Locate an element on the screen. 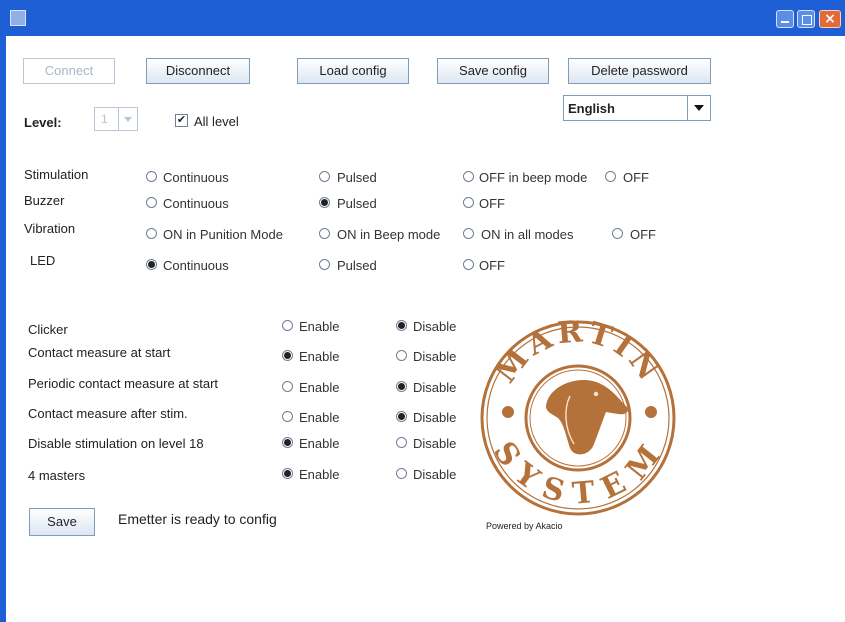  svg-text: MARTIN is located at coordinates (578, 352).